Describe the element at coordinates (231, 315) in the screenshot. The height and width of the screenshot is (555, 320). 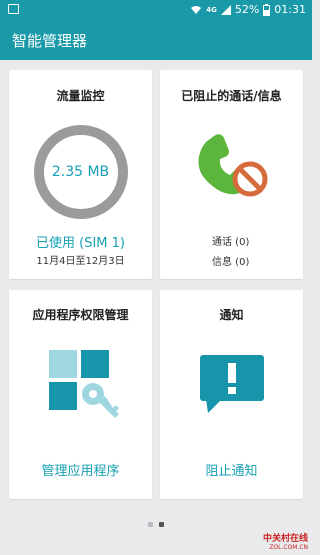
I see `notifications-title: 通知` at that location.